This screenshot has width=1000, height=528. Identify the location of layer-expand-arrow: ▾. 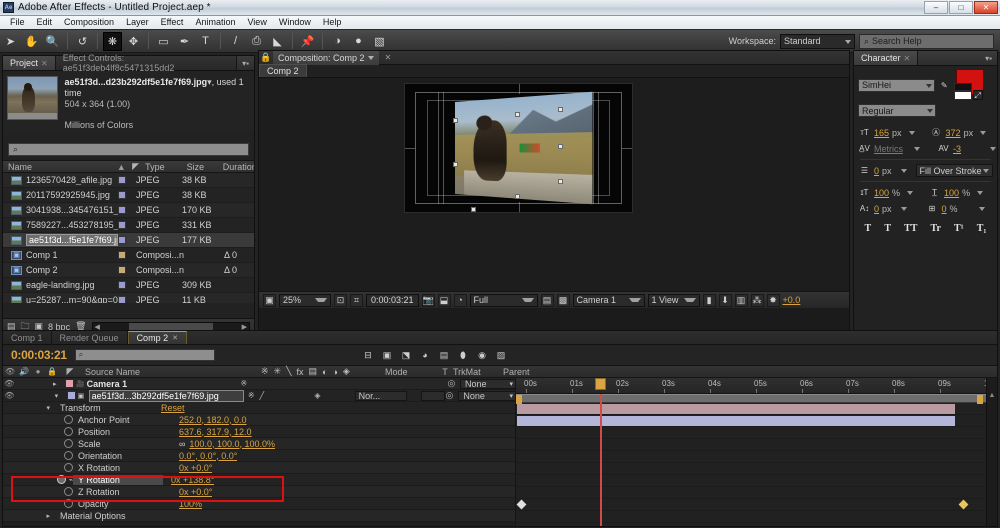
(60, 396).